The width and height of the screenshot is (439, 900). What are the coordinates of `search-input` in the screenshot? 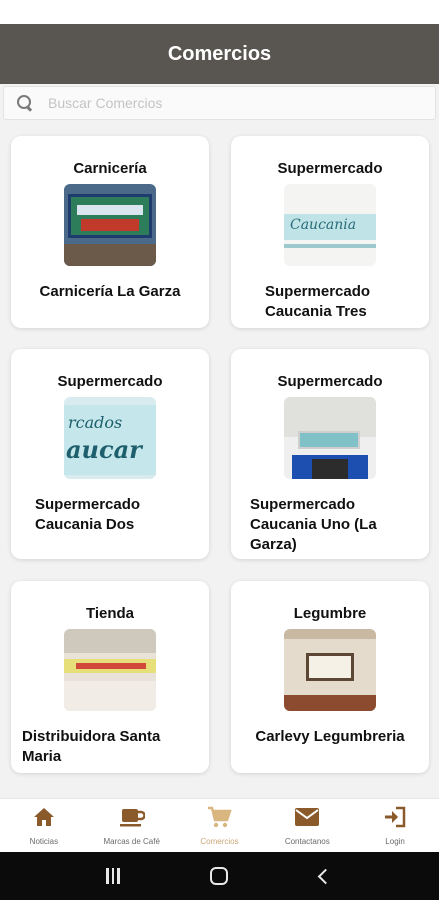 It's located at (228, 103).